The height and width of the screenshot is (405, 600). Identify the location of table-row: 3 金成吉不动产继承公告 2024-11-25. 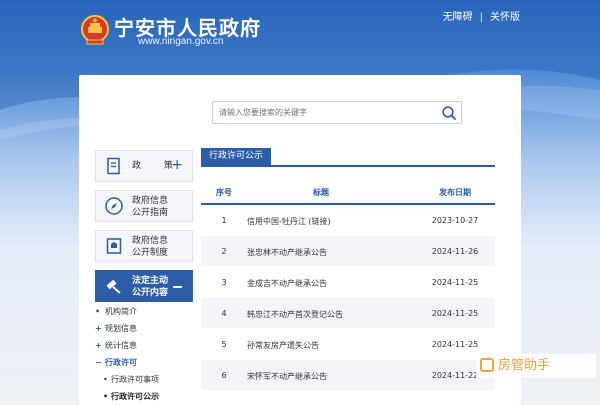
(348, 282).